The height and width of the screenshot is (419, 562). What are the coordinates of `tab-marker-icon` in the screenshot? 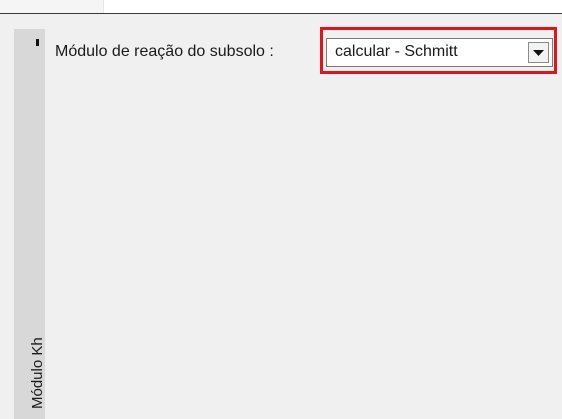 It's located at (37, 42).